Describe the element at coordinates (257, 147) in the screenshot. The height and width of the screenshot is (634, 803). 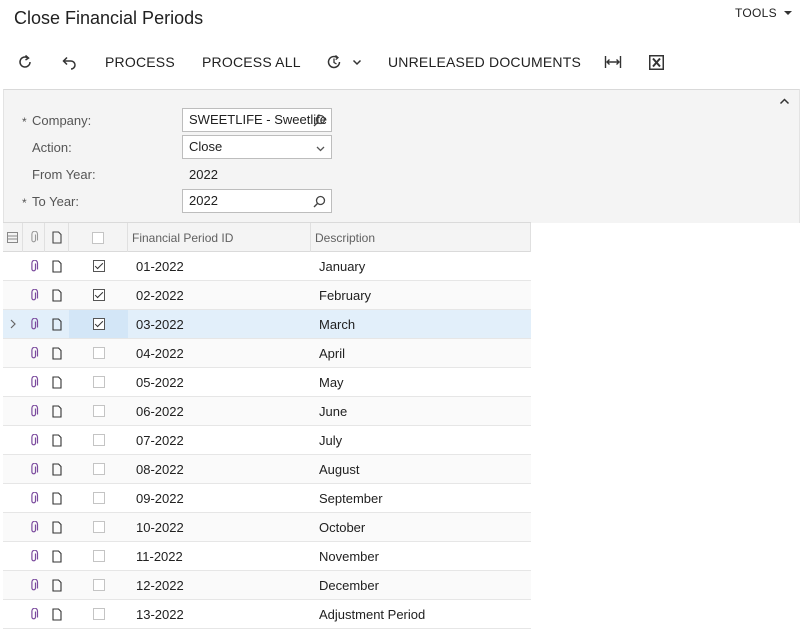
I see `action-select: Close` at that location.